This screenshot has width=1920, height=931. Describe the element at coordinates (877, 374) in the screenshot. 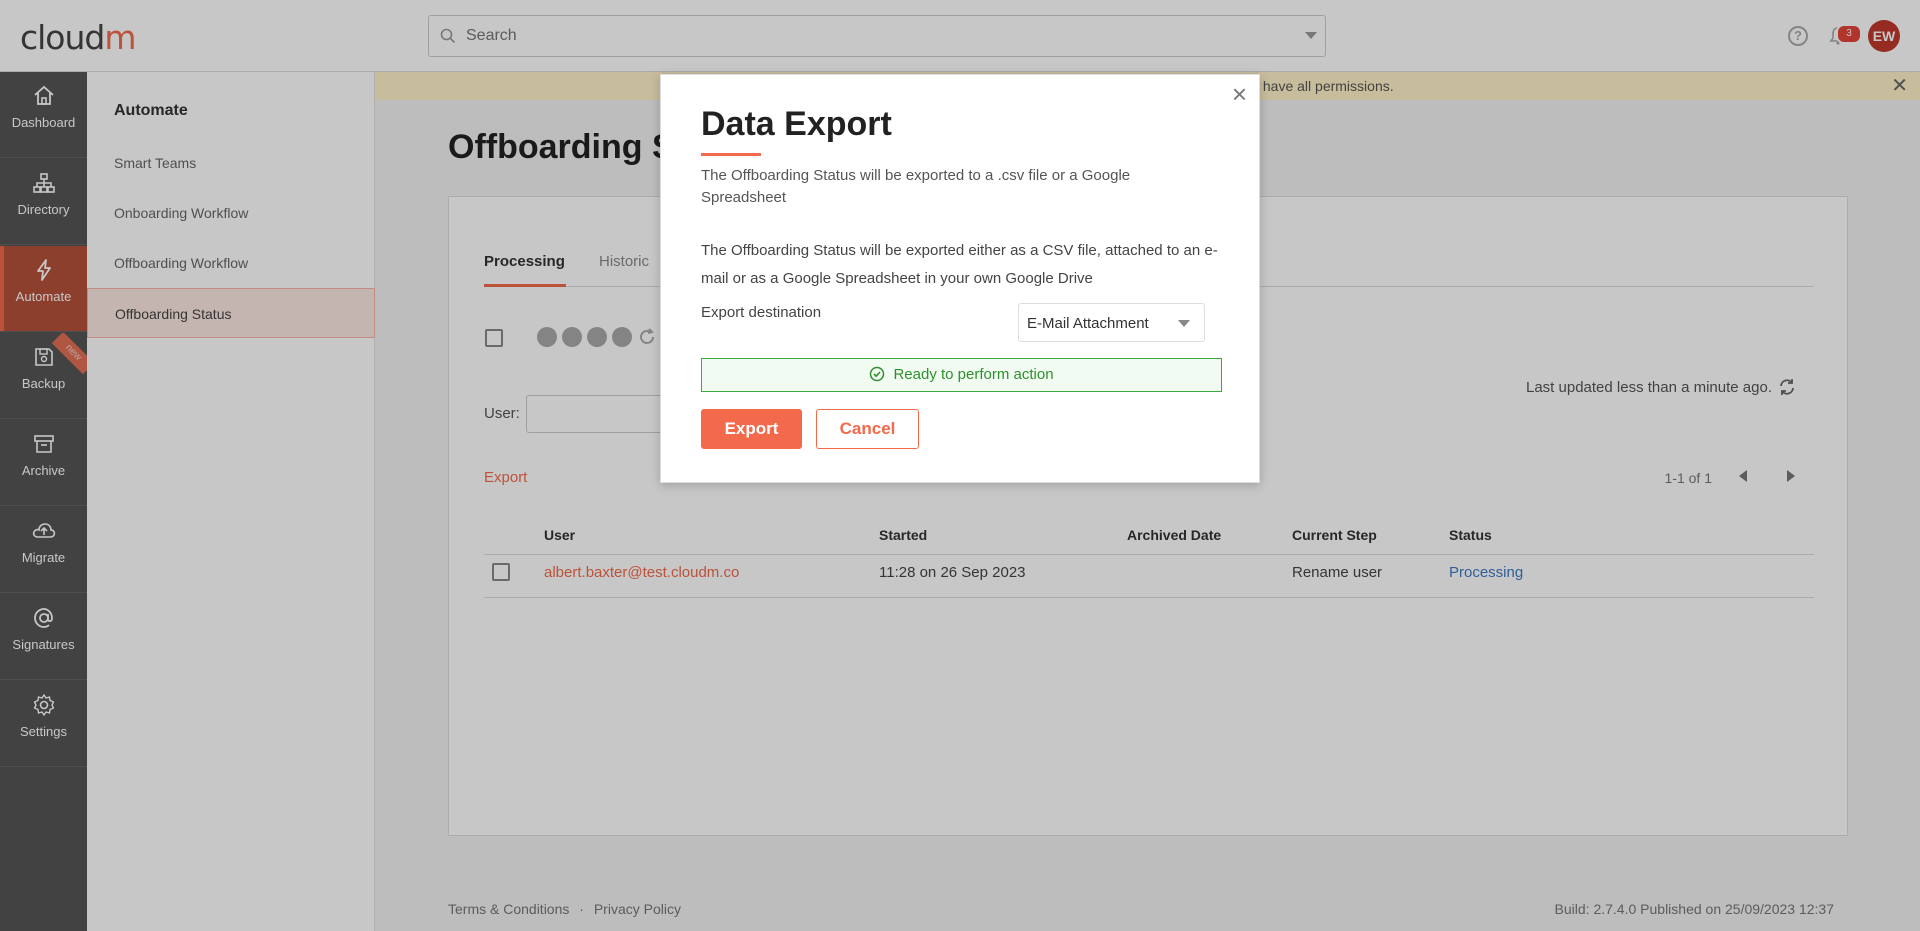

I see `check-circle-icon` at that location.